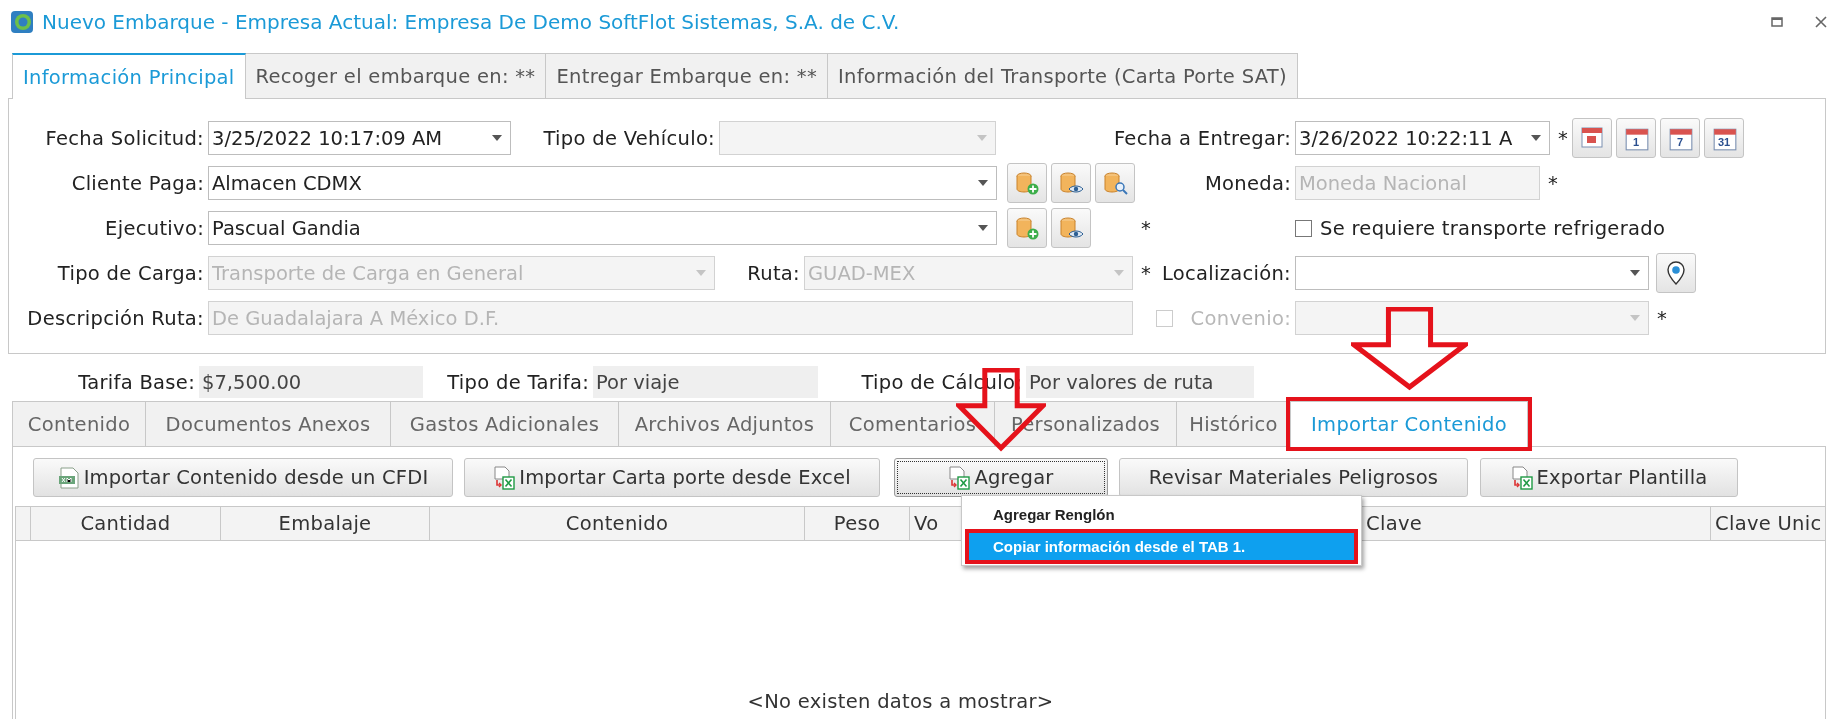 The image size is (1838, 719). What do you see at coordinates (1140, 382) in the screenshot?
I see `readonly-field: Por valores de ruta` at bounding box center [1140, 382].